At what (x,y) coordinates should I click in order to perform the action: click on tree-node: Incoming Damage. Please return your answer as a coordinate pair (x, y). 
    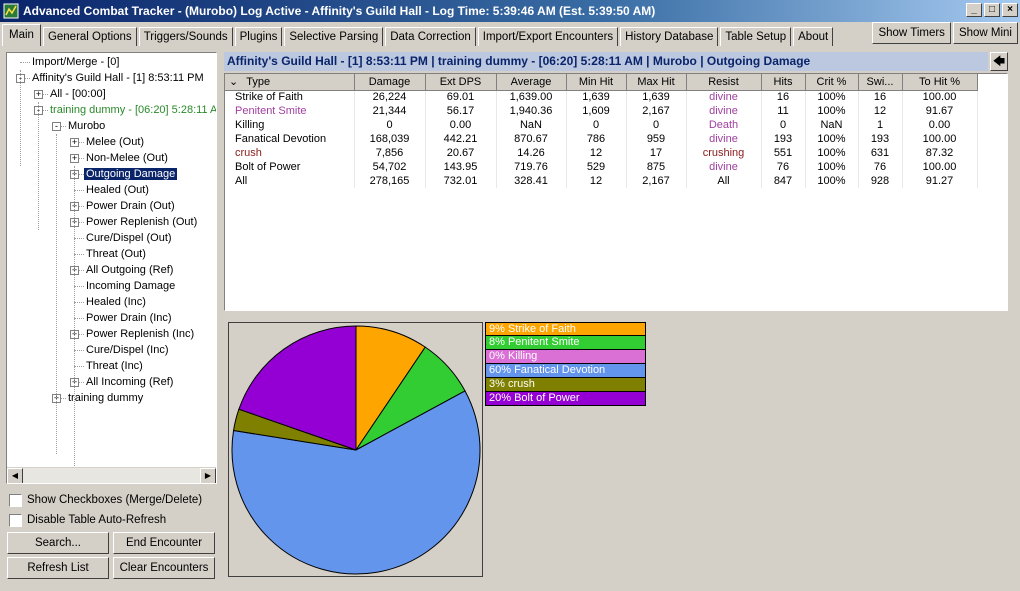
    Looking at the image, I should click on (130, 286).